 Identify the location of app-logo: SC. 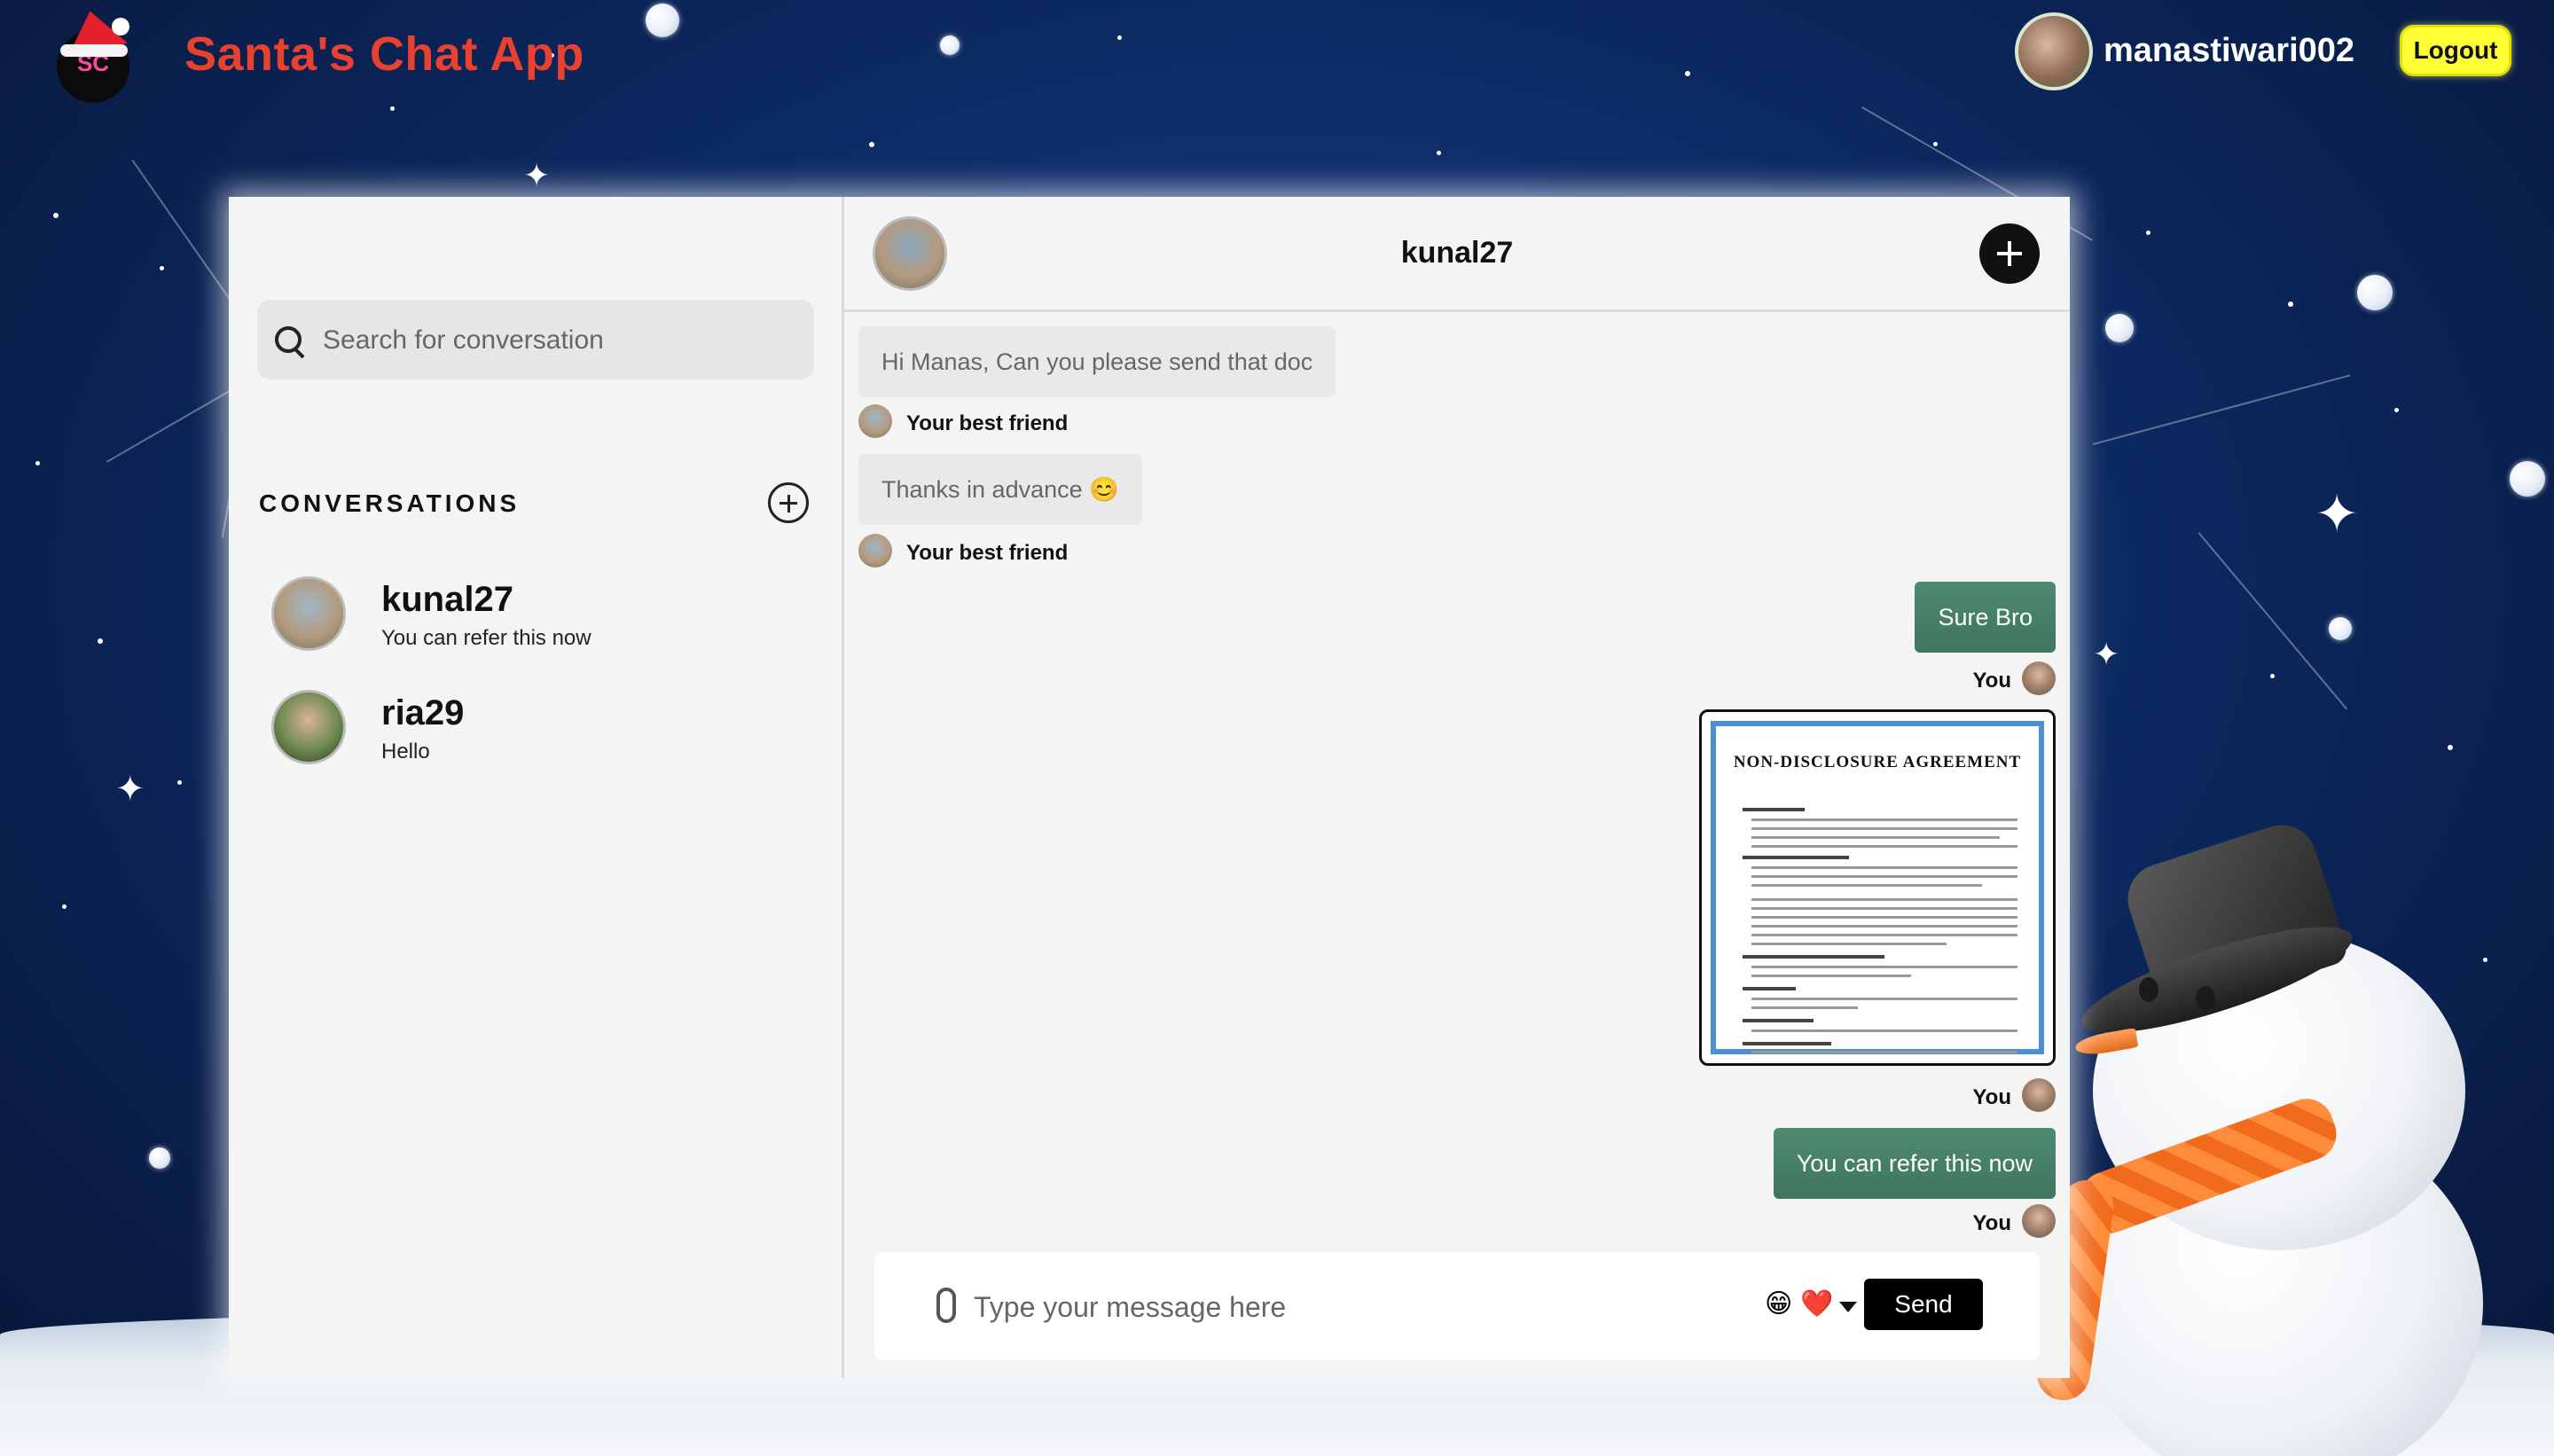
(93, 53).